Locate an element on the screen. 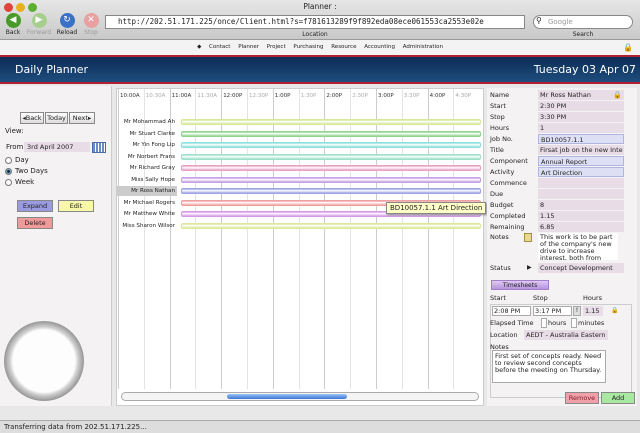  back-button: ◀ Back is located at coordinates (13, 24).